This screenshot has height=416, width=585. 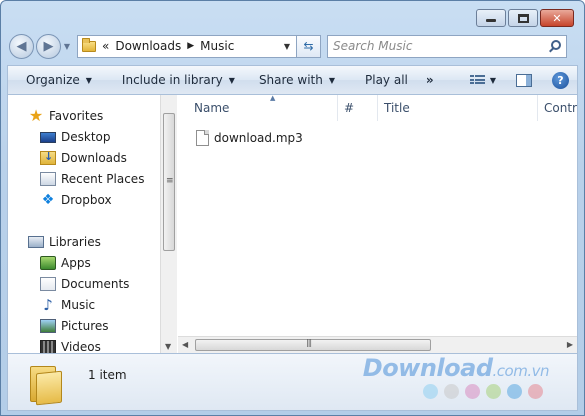 I want to click on share-with-button: Share with ▼, so click(x=295, y=80).